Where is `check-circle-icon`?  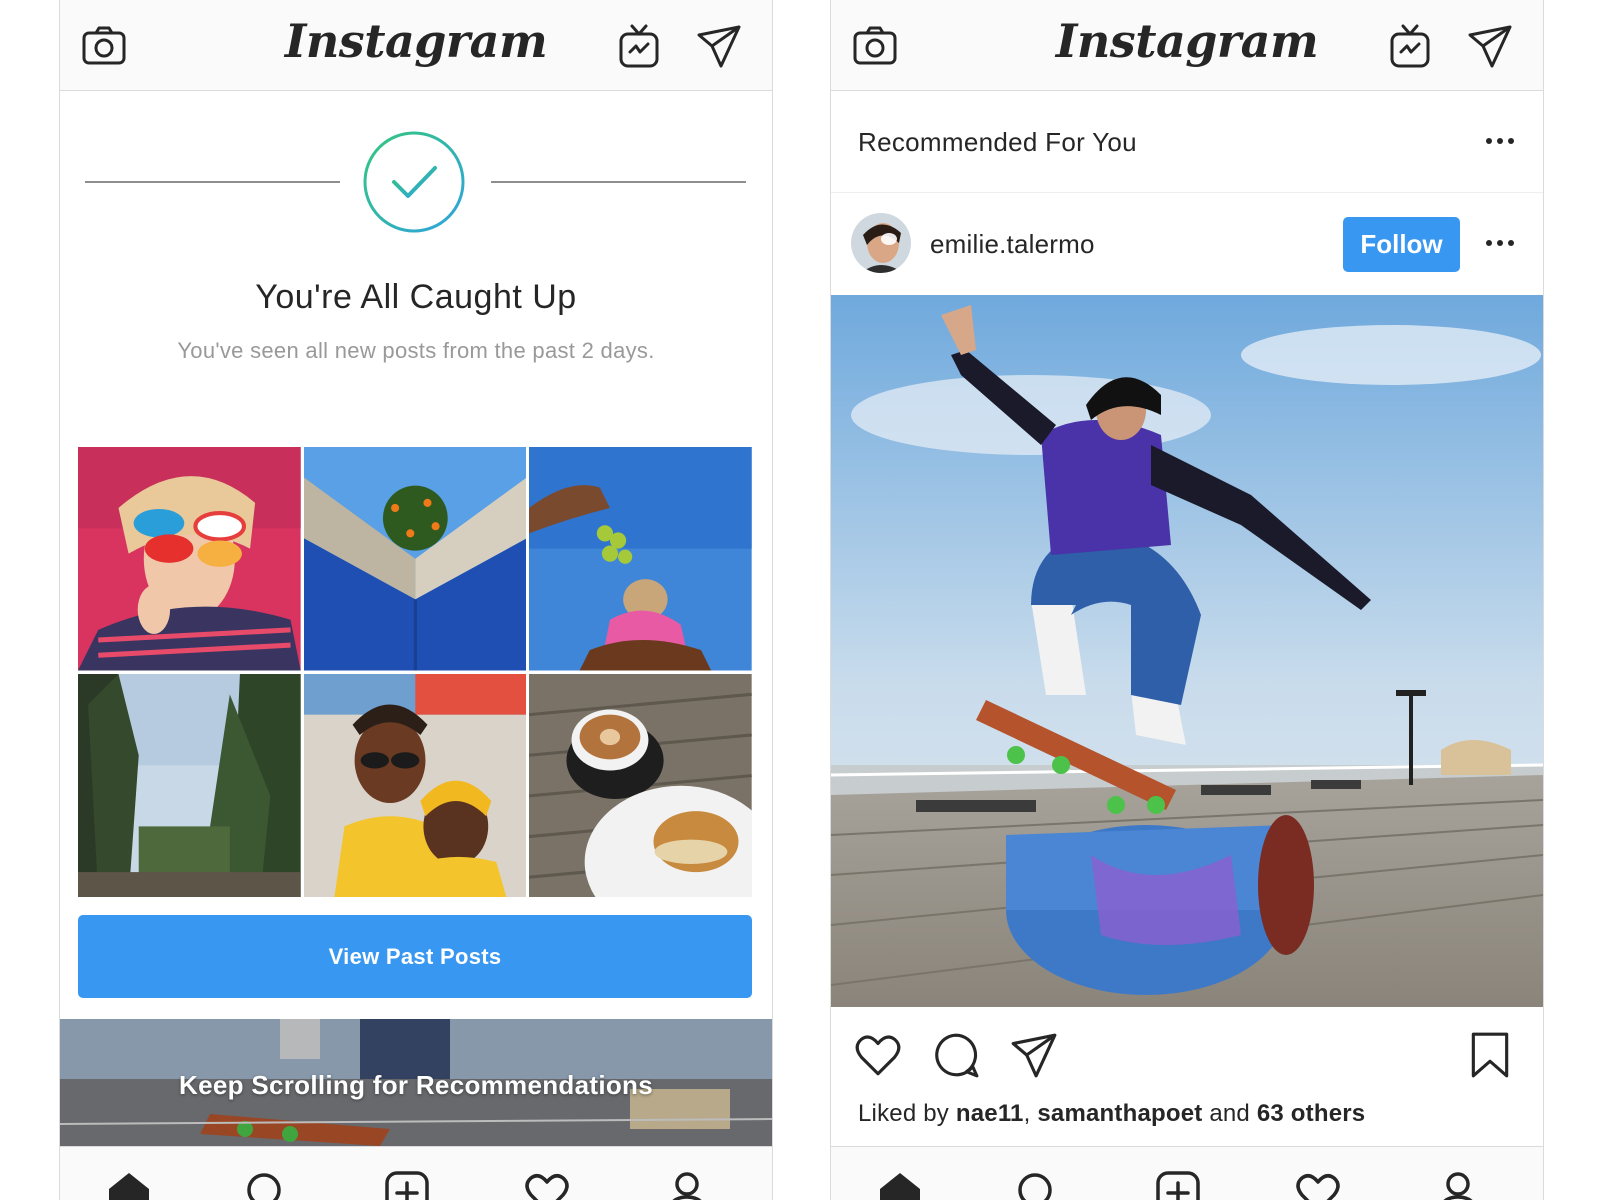 check-circle-icon is located at coordinates (414, 182).